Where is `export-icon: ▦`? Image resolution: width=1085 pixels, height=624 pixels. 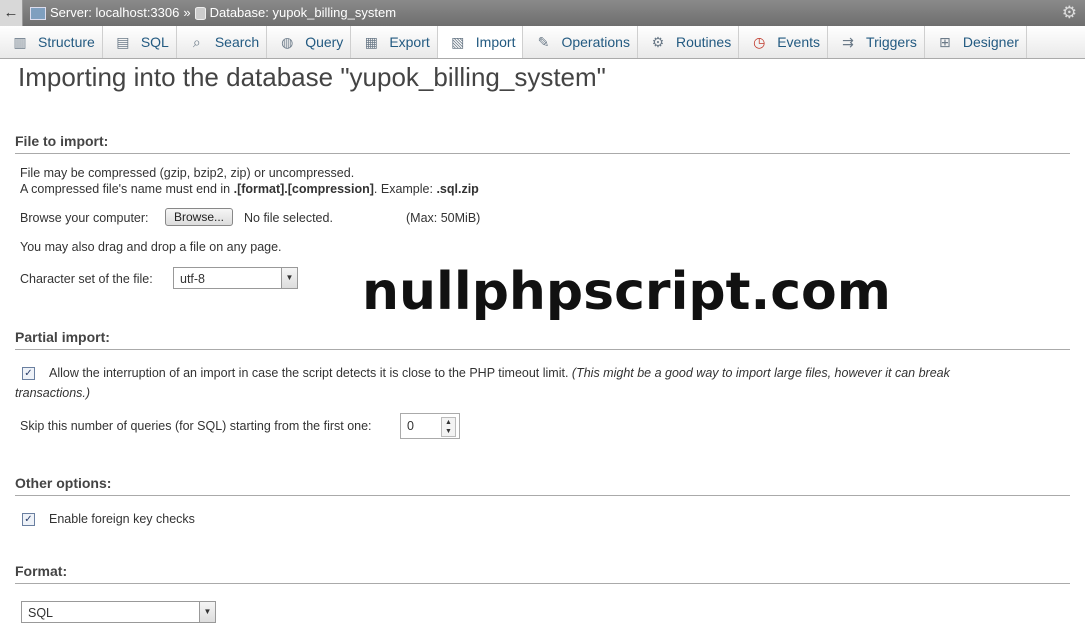
export-icon: ▦ is located at coordinates (371, 42).